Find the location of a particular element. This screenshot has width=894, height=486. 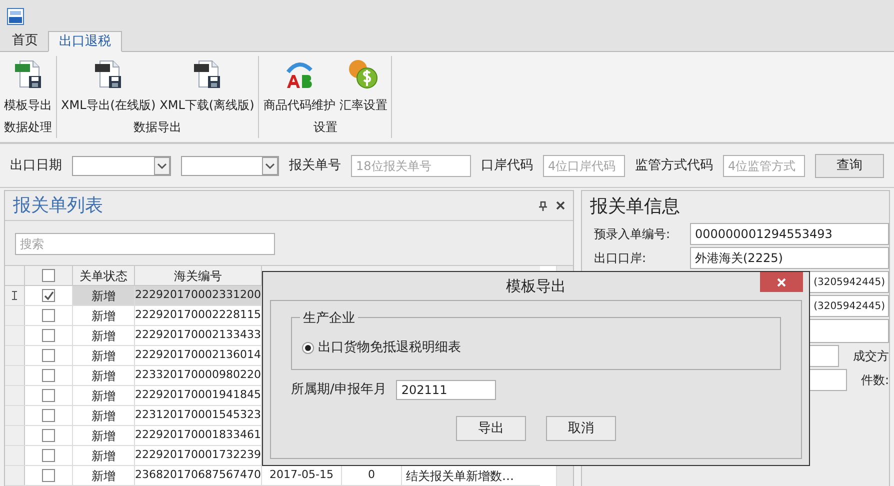

column-header: 关单状态 is located at coordinates (104, 275).